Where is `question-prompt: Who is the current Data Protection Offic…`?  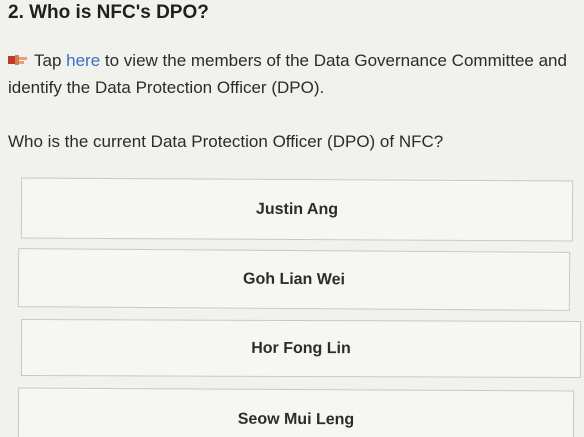 question-prompt: Who is the current Data Protection Offic… is located at coordinates (226, 141).